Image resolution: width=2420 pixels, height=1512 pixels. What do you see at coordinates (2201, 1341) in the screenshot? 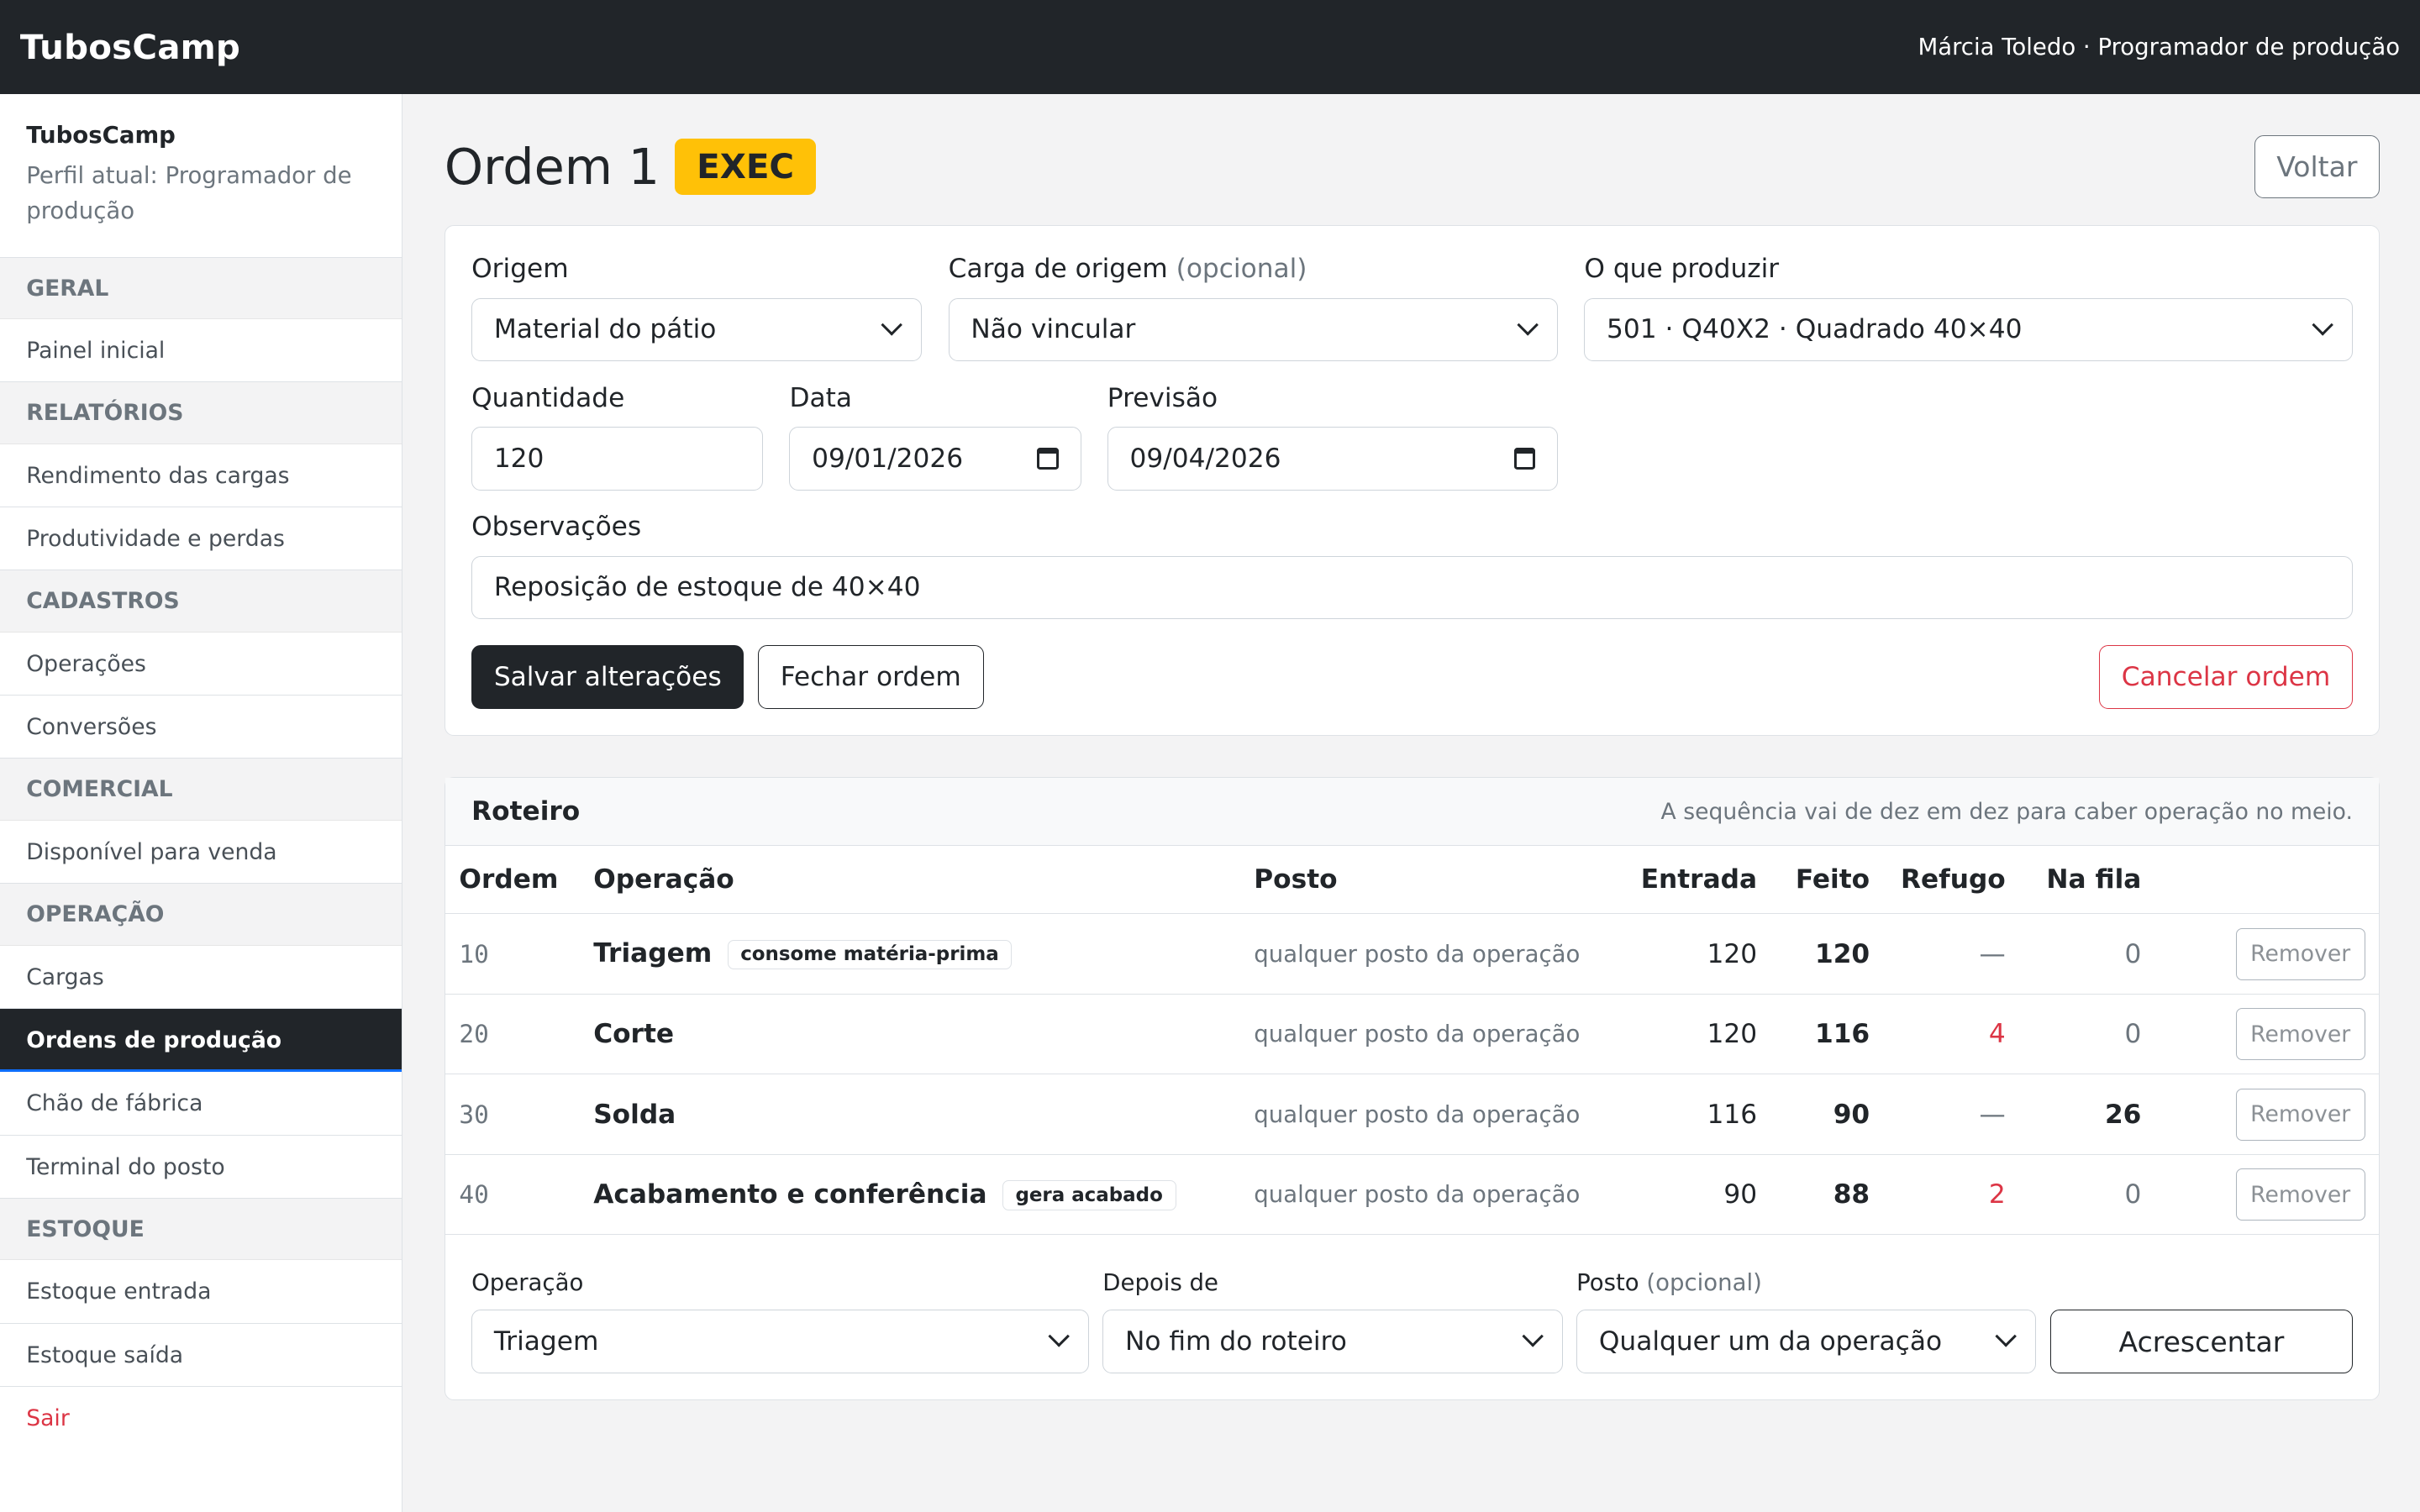
I see `add-operation-button: Acrescentar` at bounding box center [2201, 1341].